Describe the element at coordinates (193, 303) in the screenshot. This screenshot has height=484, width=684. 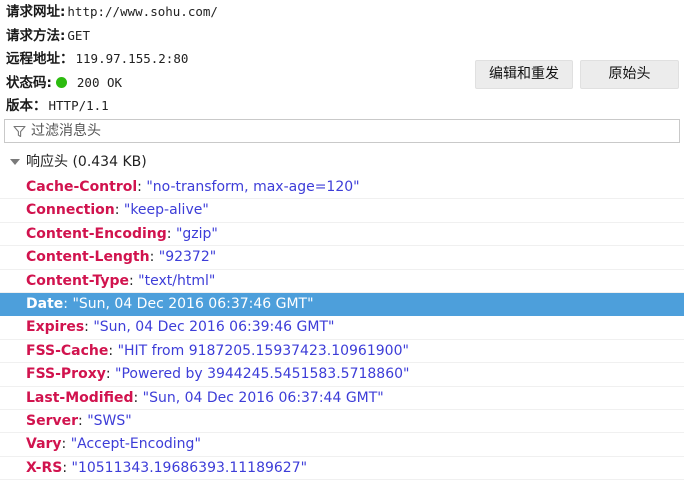
I see `header-value: "Sun, 04 Dec 2016 06:37:46 GMT"` at that location.